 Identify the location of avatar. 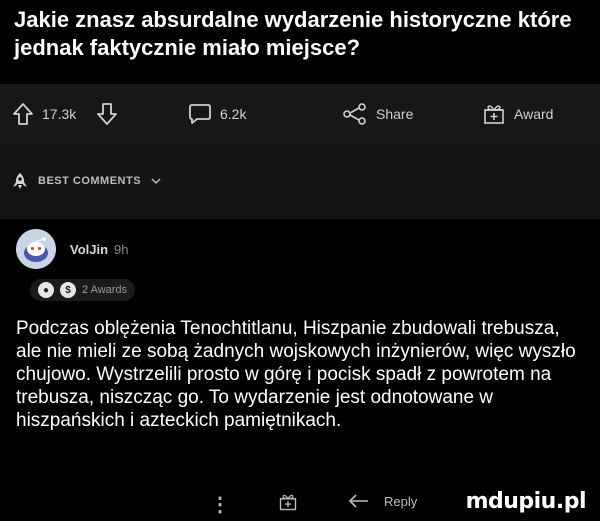
(36, 249).